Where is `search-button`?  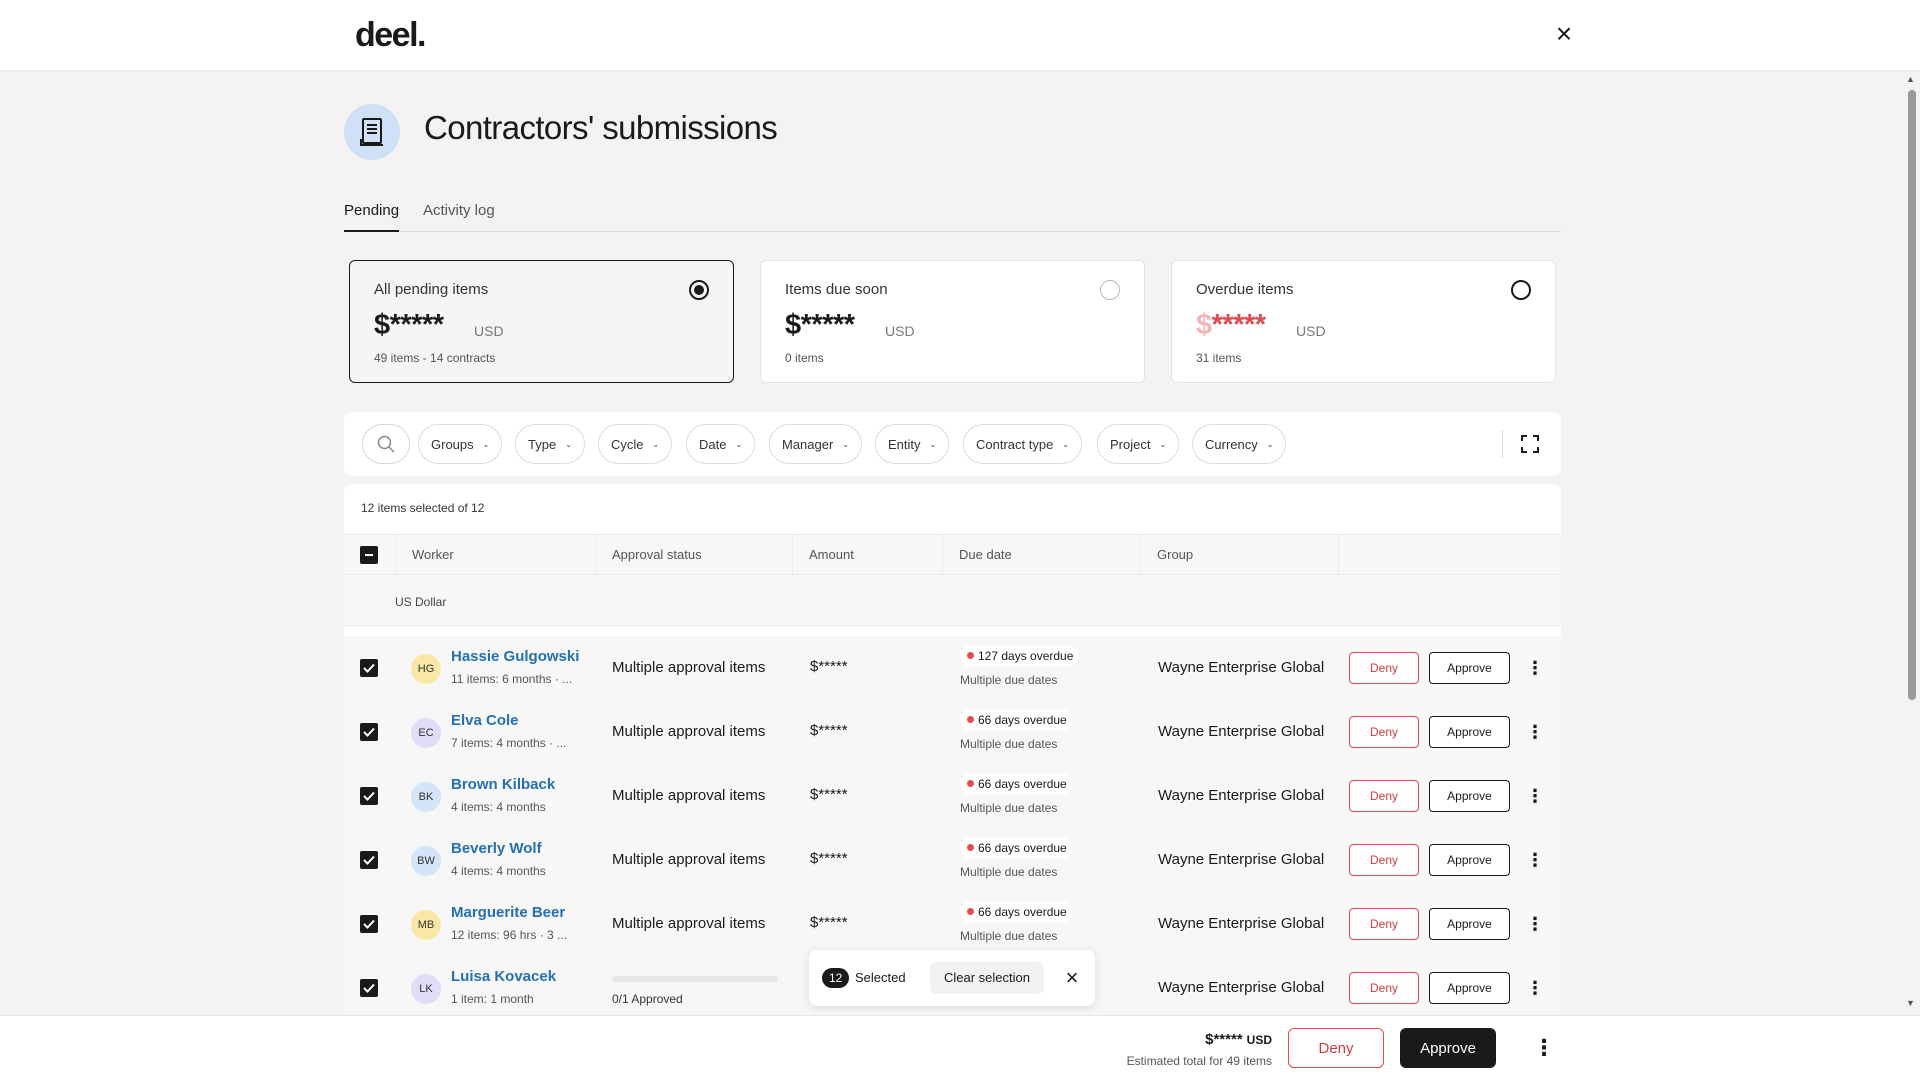
search-button is located at coordinates (386, 444).